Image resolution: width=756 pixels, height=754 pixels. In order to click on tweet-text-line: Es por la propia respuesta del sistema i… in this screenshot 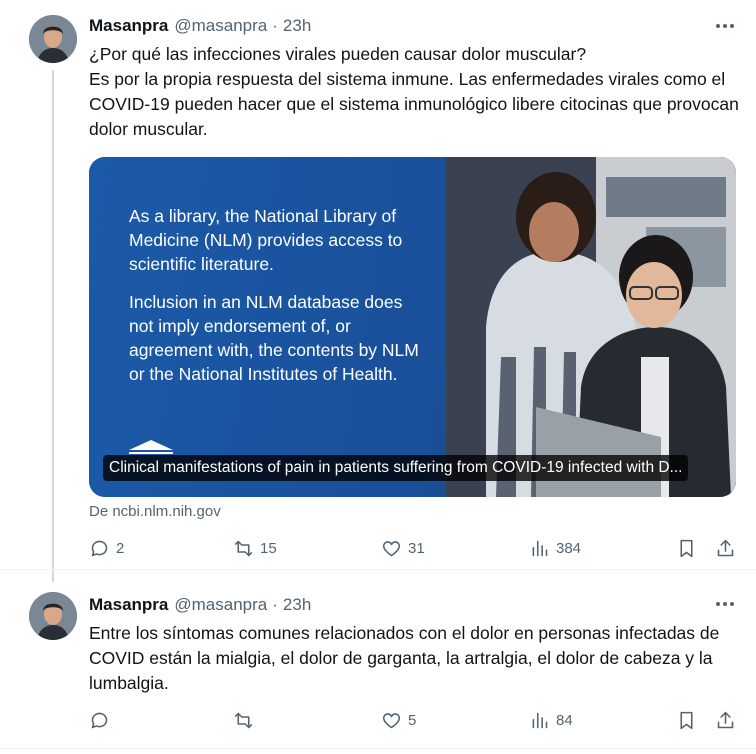, I will do `click(414, 104)`.